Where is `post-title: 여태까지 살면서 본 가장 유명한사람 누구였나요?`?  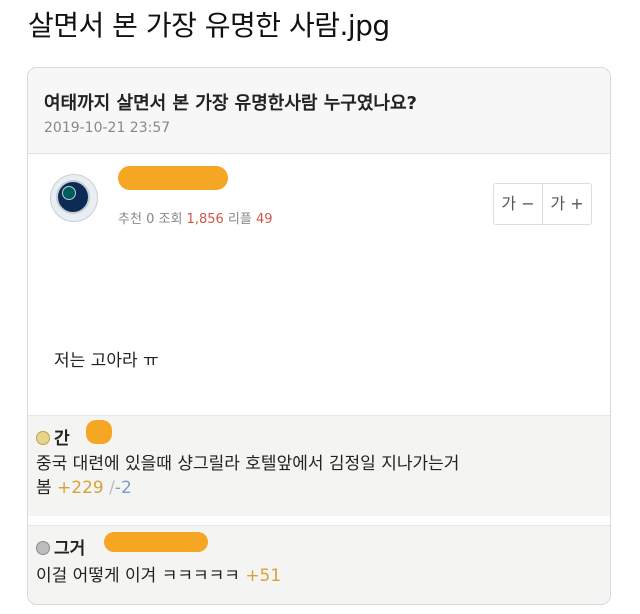 post-title: 여태까지 살면서 본 가장 유명한사람 누구였나요? is located at coordinates (230, 103).